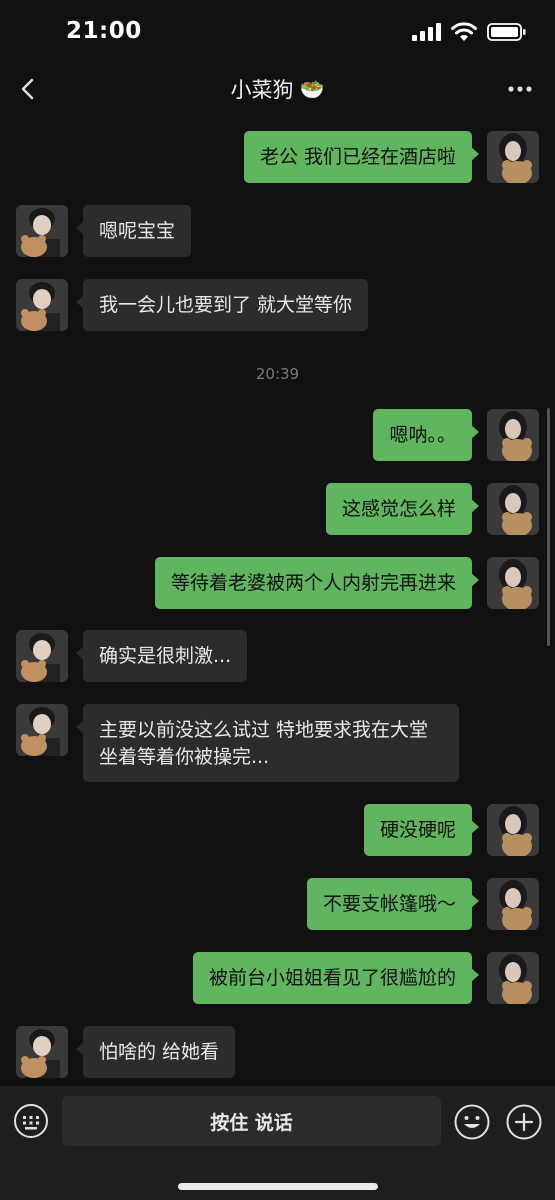  What do you see at coordinates (520, 89) in the screenshot?
I see `more-dots-icon` at bounding box center [520, 89].